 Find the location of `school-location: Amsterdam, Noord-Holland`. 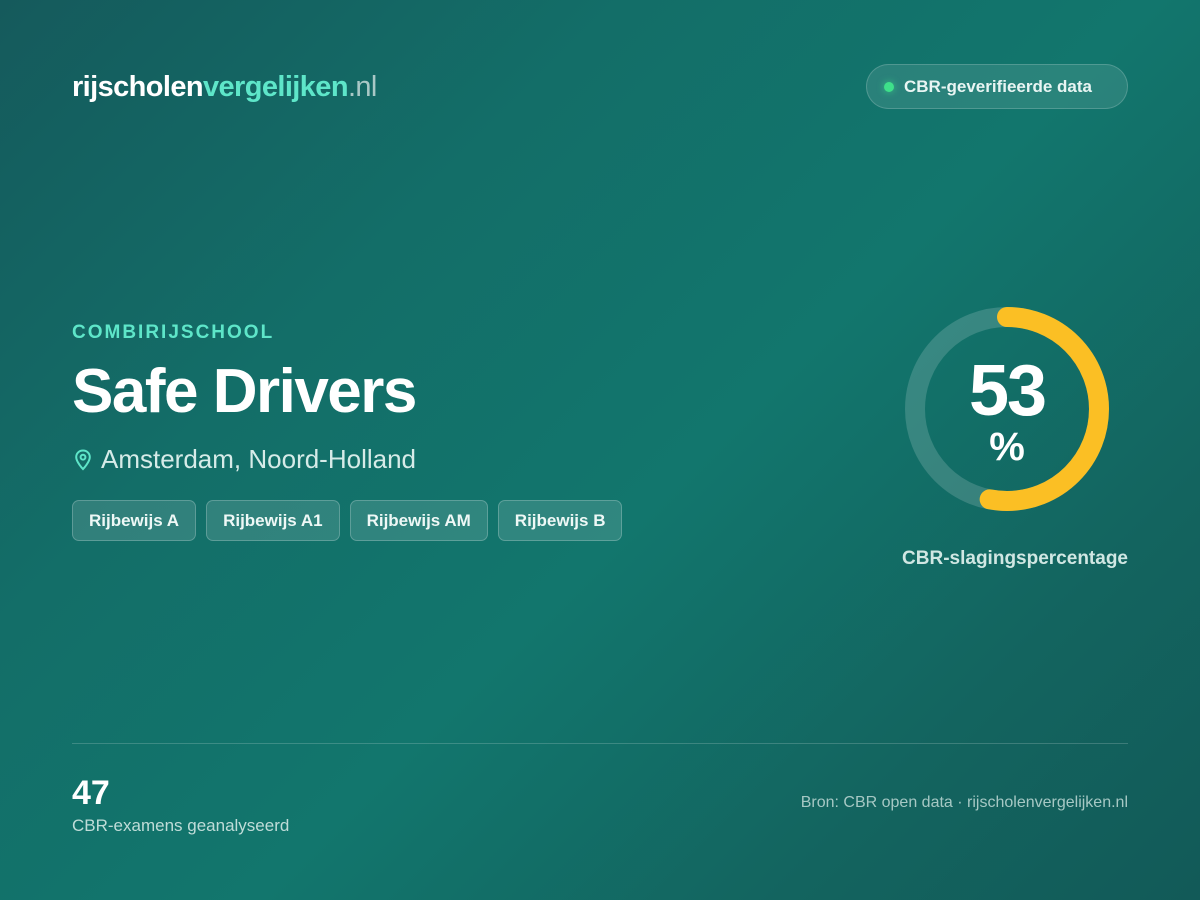

school-location: Amsterdam, Noord-Holland is located at coordinates (245, 459).